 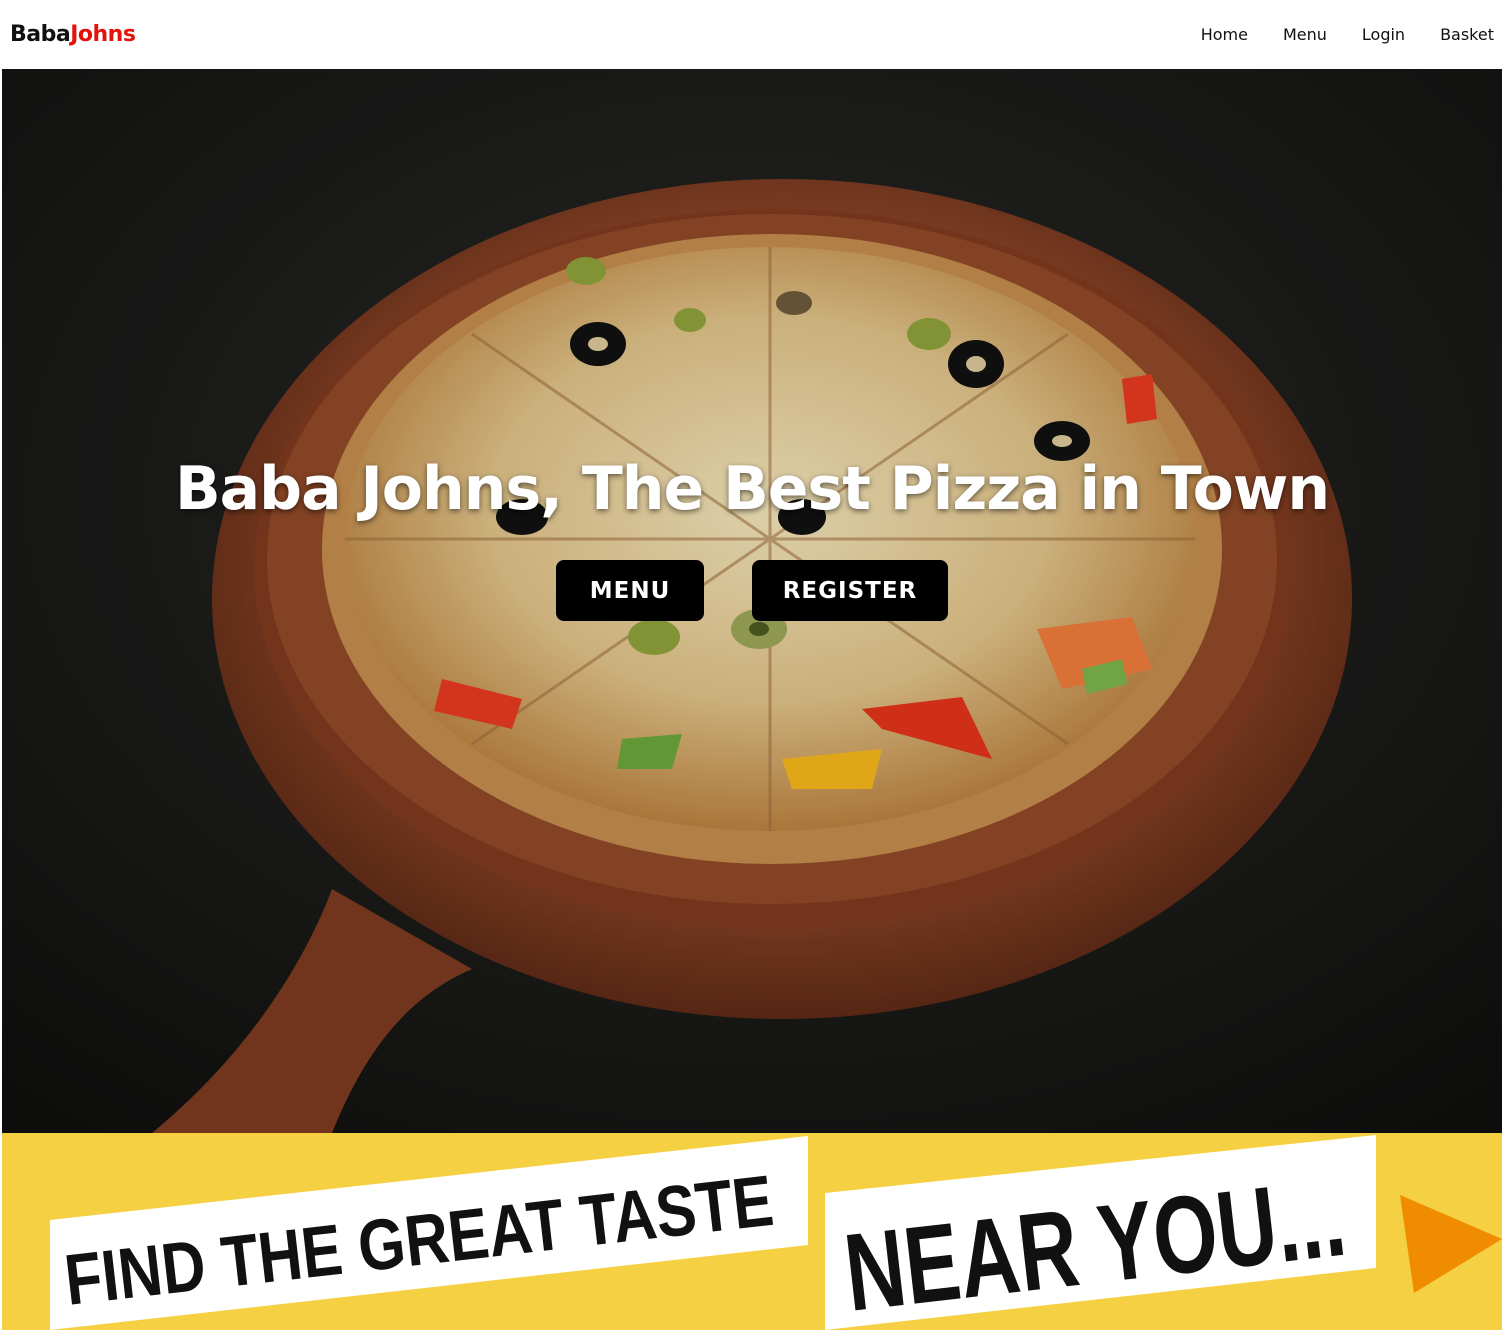 I want to click on brand-part-baba: Baba, so click(x=40, y=34).